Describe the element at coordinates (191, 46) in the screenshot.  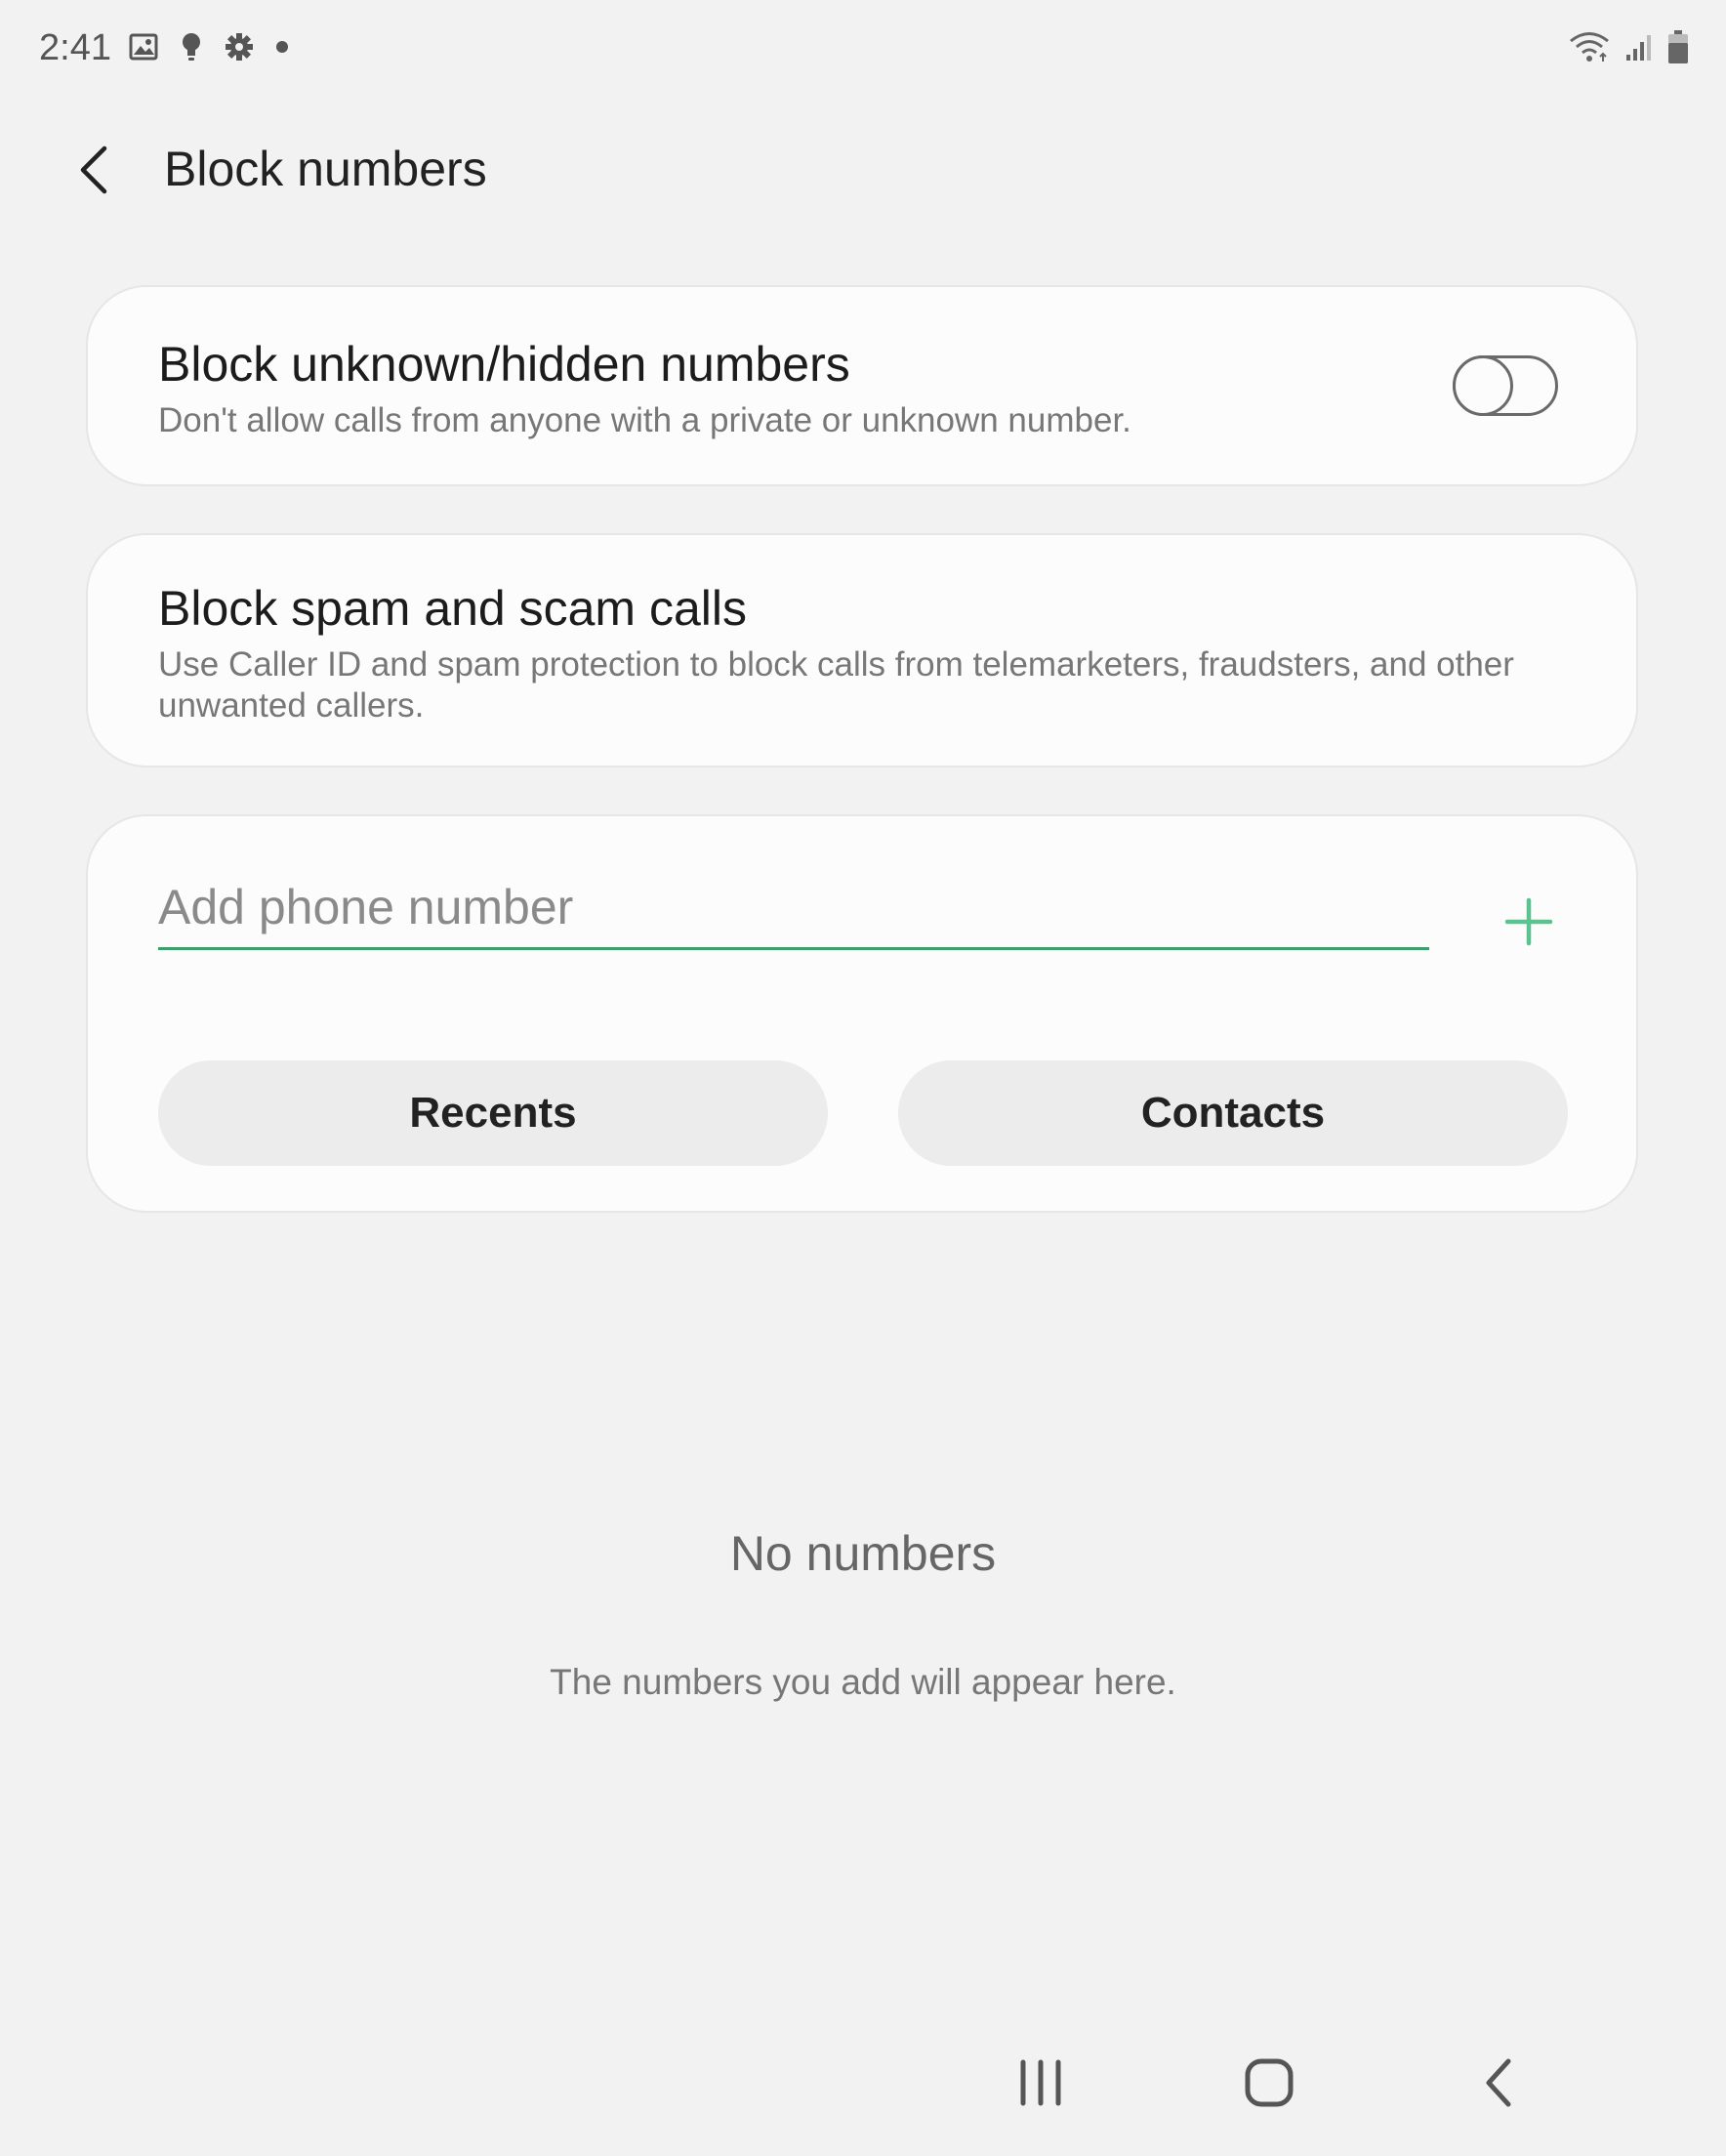
I see `bulb-icon` at that location.